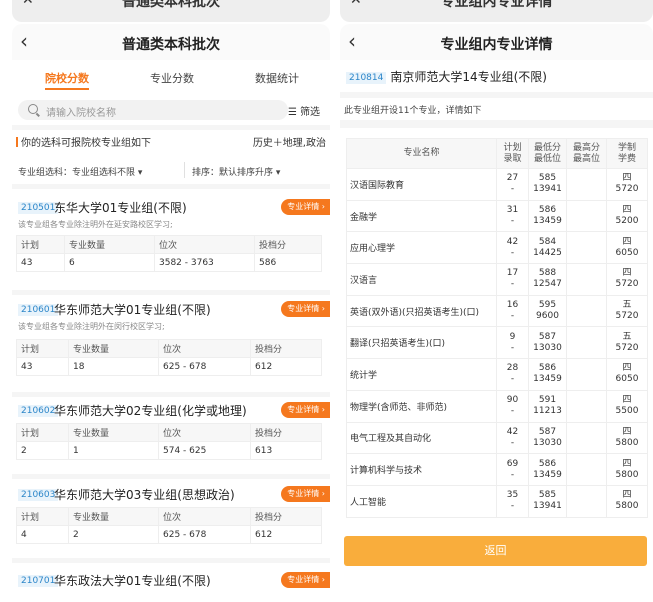 The width and height of the screenshot is (653, 602). I want to click on cell-count: 6, so click(109, 262).